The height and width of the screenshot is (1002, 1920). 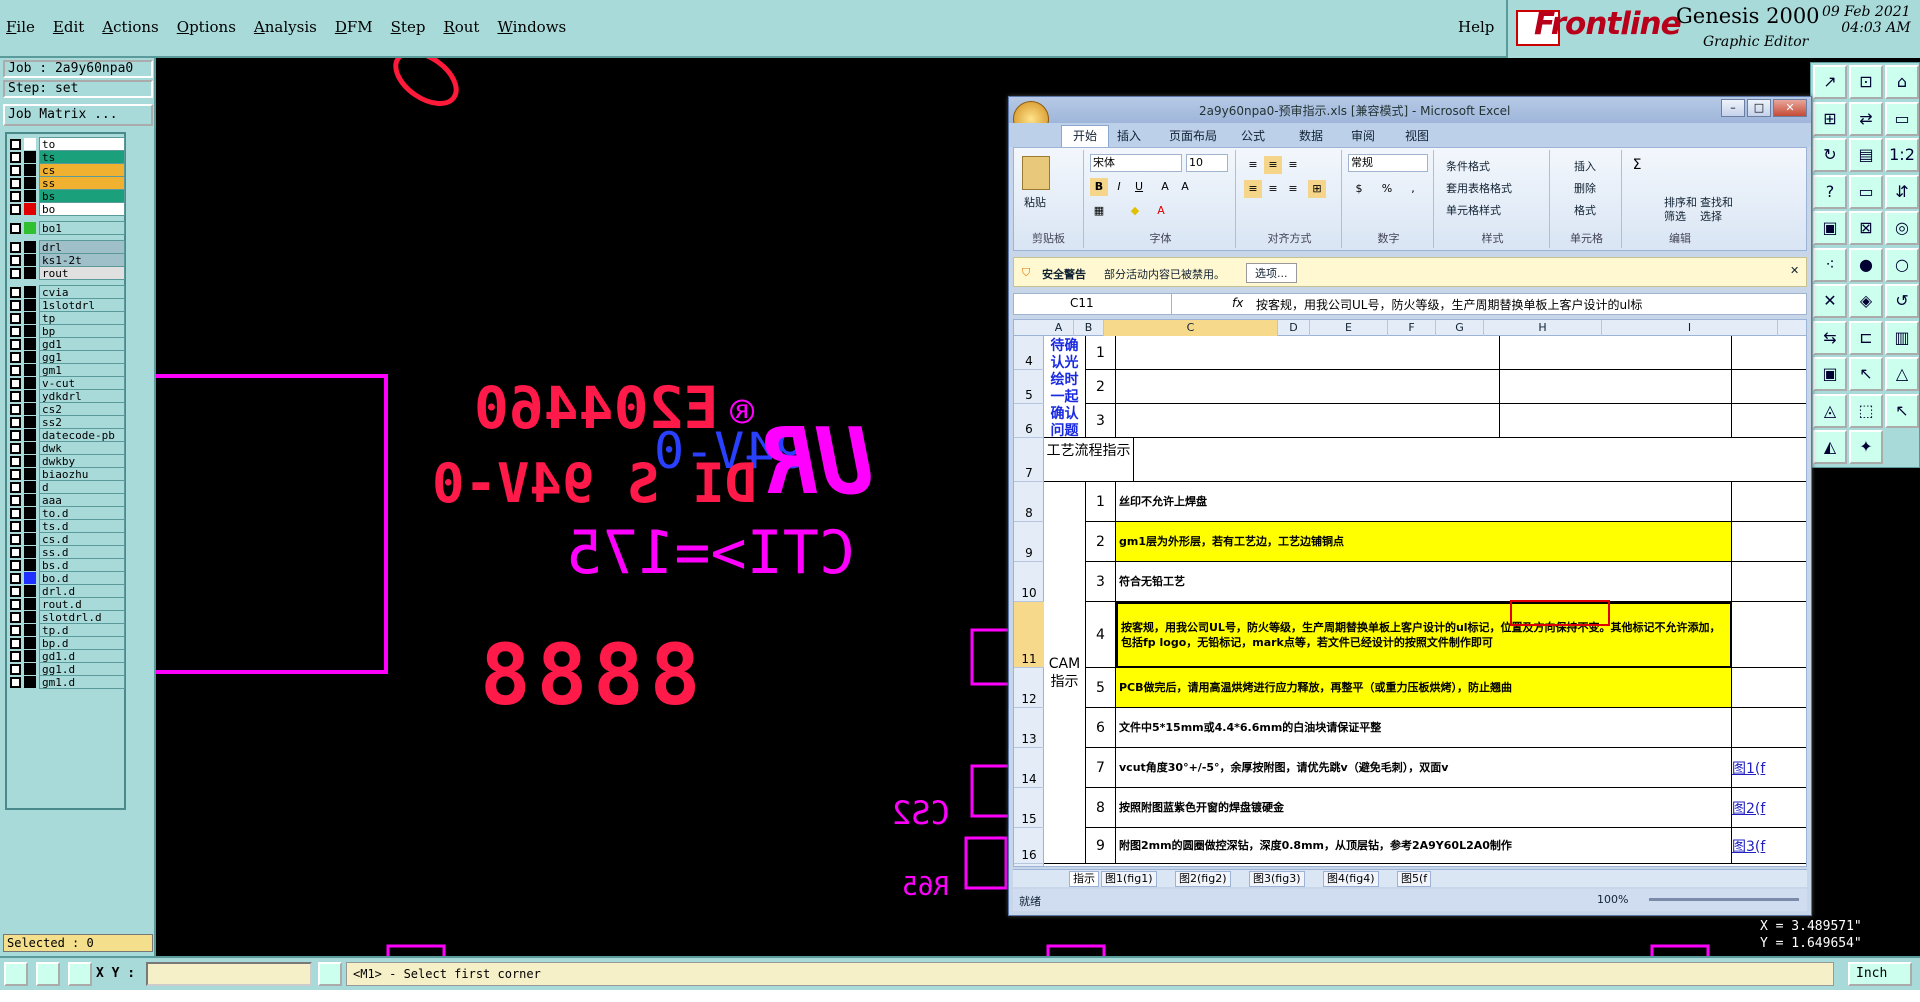 I want to click on row-header-7: 7, so click(x=1029, y=460).